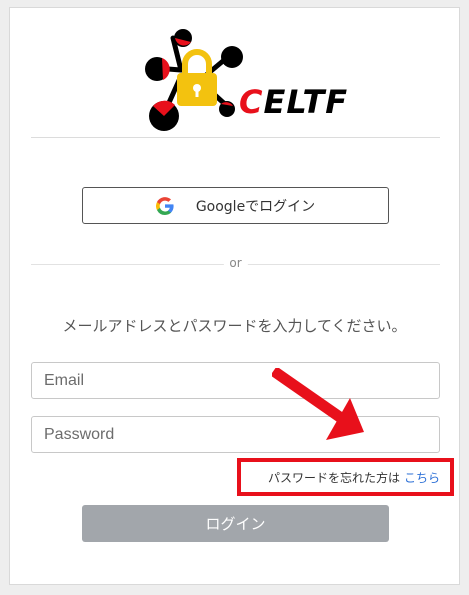  I want to click on login-button: ログイン, so click(235, 523).